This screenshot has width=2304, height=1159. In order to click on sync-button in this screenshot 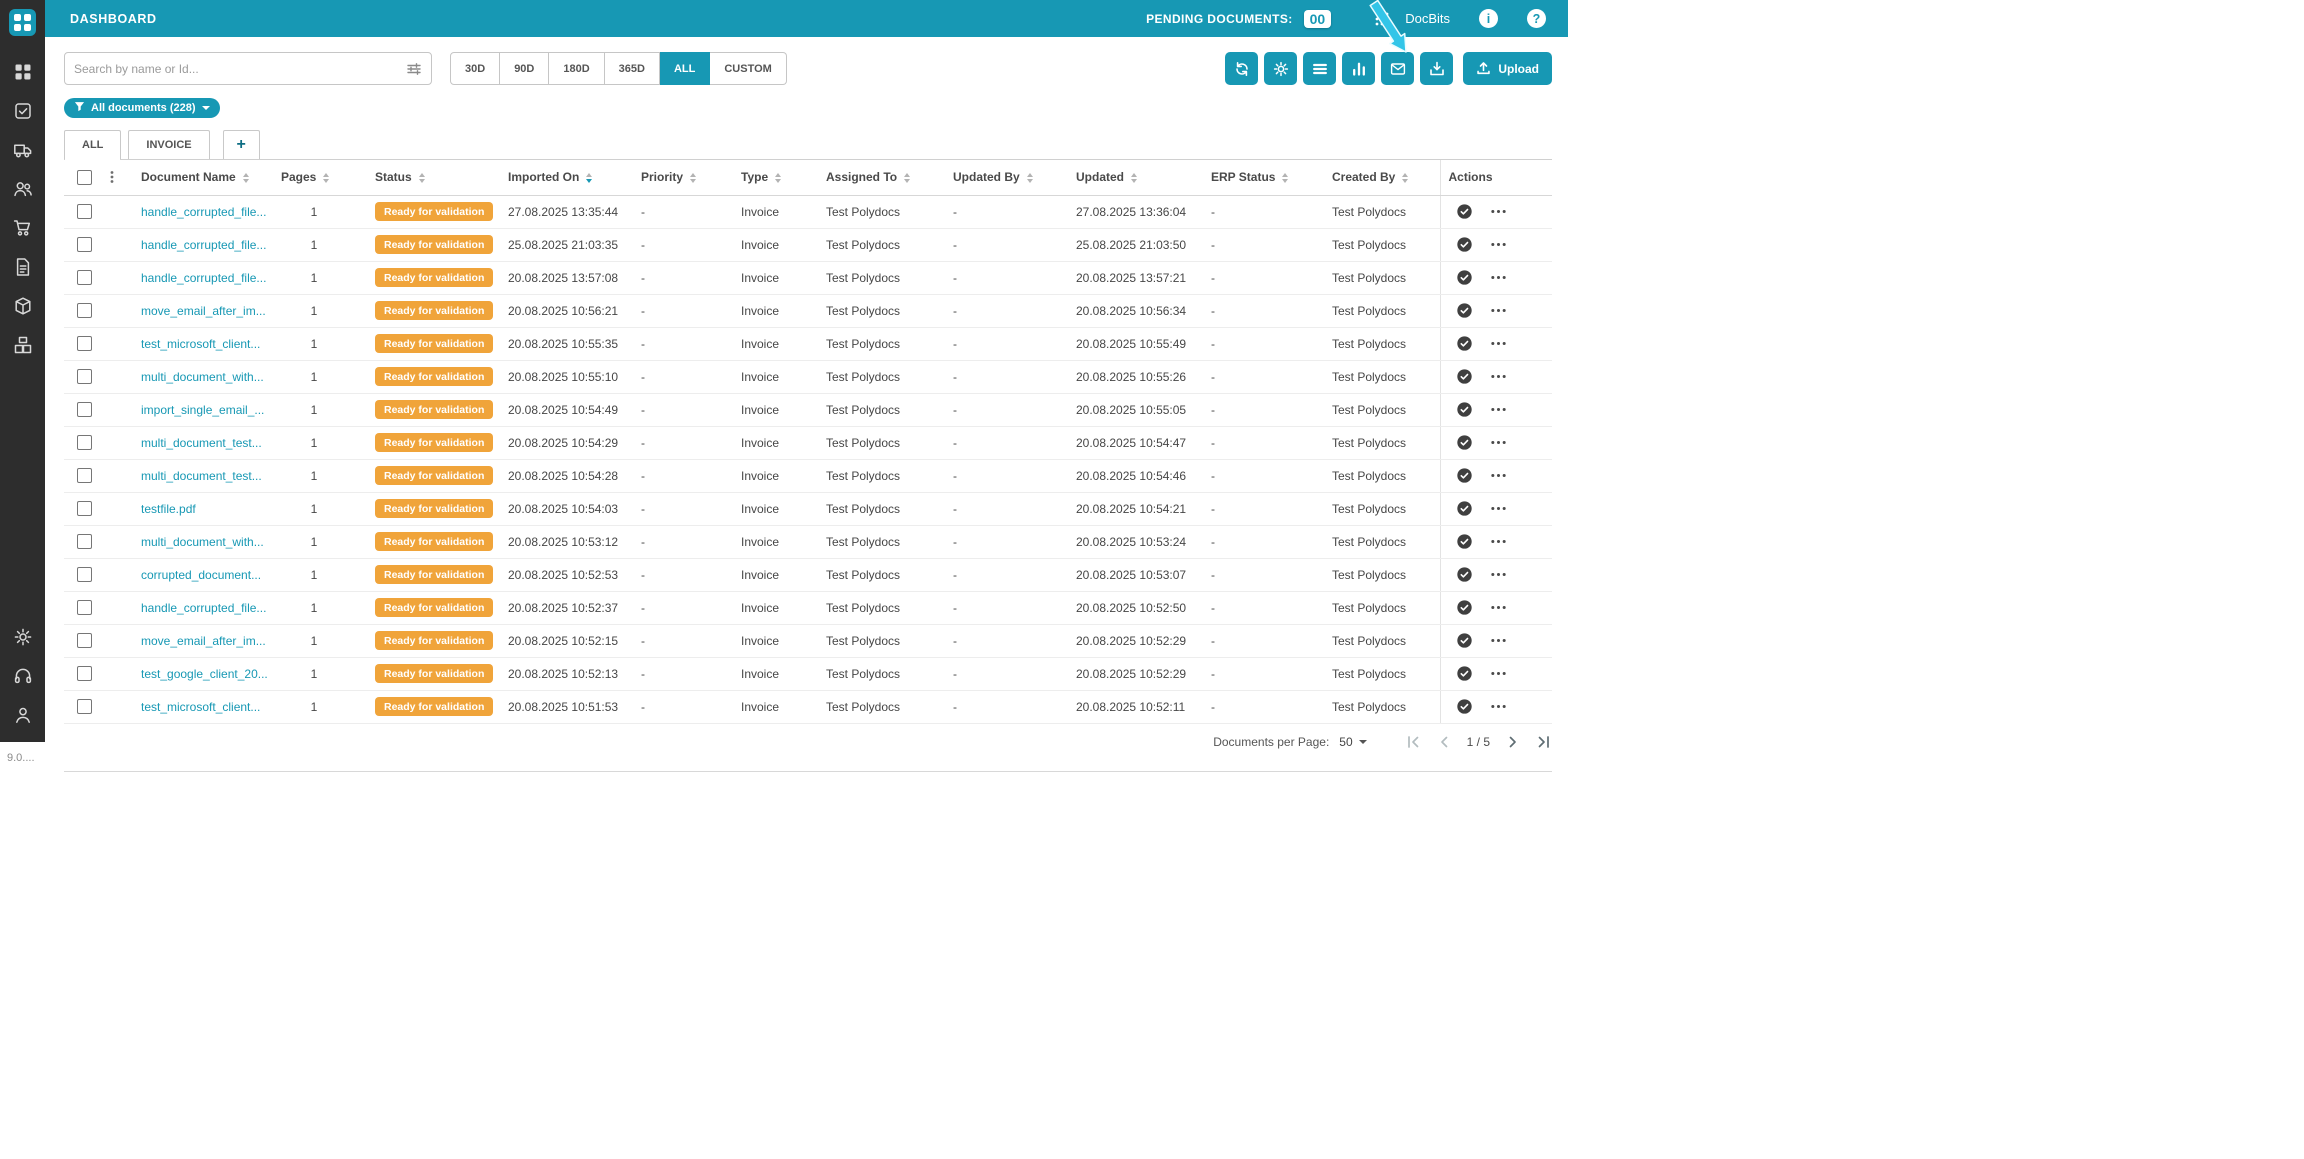, I will do `click(1242, 68)`.